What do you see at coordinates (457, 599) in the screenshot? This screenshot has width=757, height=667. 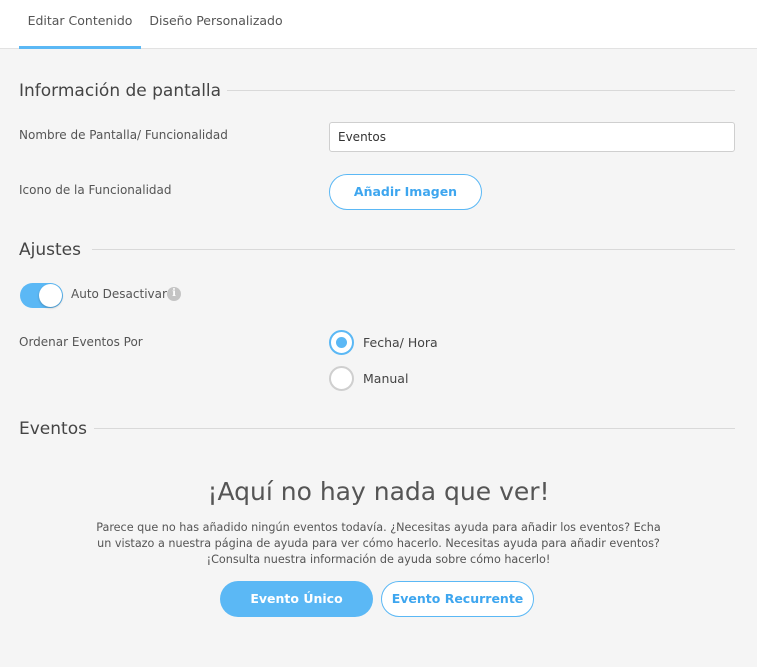 I see `recurring-event-button: Evento Recurrente` at bounding box center [457, 599].